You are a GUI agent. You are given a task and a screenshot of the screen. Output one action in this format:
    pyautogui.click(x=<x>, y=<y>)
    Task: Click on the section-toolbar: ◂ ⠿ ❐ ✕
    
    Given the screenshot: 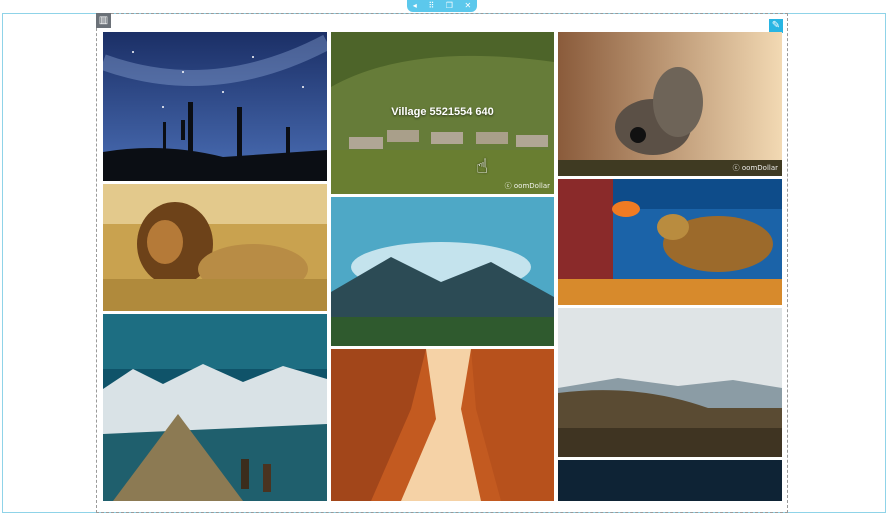 What is the action you would take?
    pyautogui.click(x=442, y=6)
    